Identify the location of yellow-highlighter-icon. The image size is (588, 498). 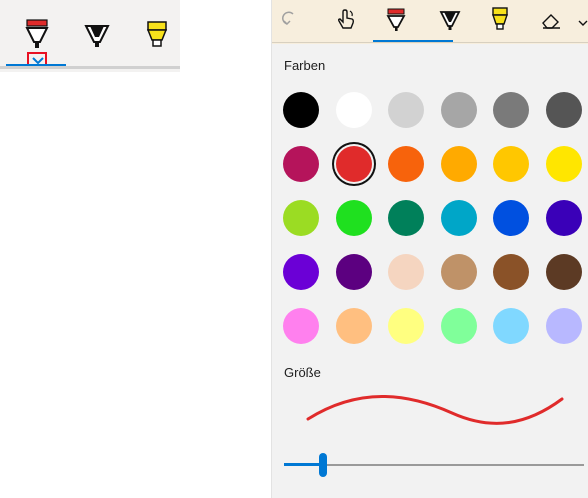
(500, 18).